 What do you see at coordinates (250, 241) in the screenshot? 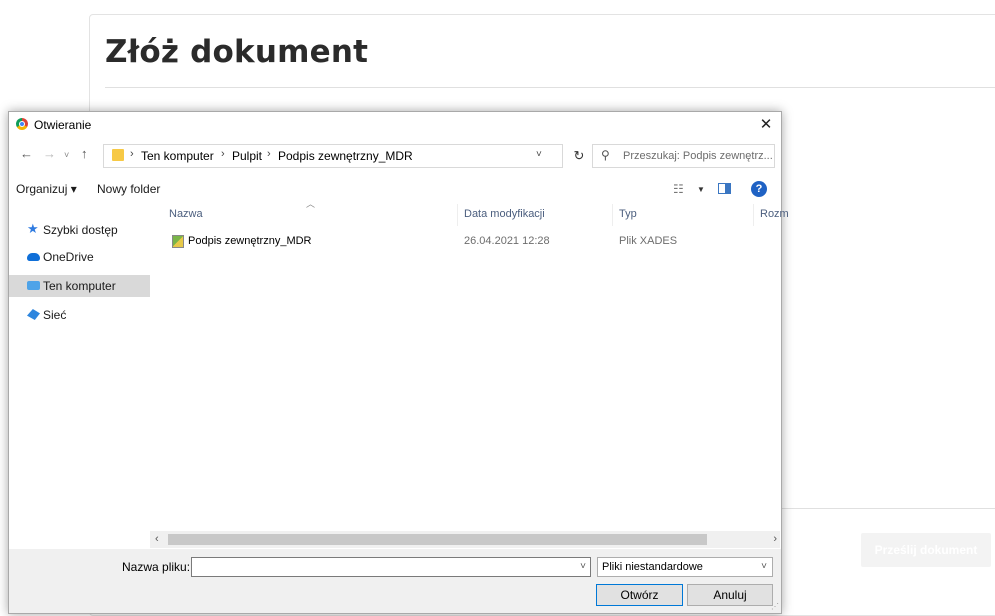
I see `file-name: Podpis zewnętrzny_MDR` at bounding box center [250, 241].